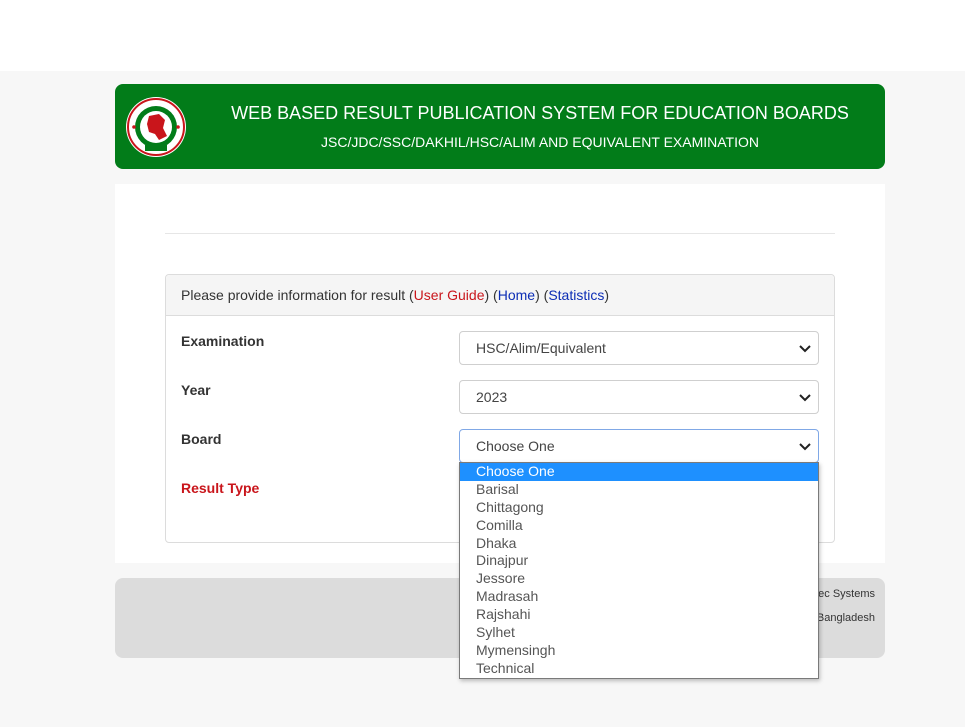 Image resolution: width=965 pixels, height=727 pixels. I want to click on board-option: Choose One, so click(639, 472).